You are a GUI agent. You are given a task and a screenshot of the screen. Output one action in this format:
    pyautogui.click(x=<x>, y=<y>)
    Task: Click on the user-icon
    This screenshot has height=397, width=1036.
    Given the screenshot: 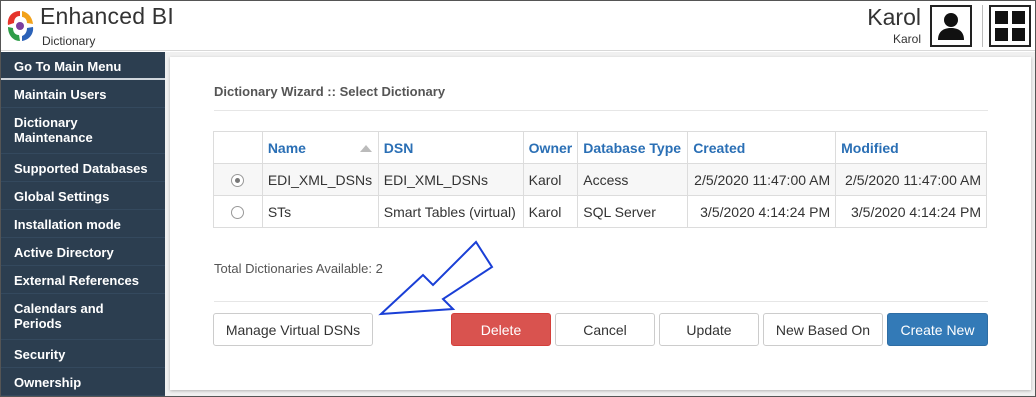 What is the action you would take?
    pyautogui.click(x=951, y=26)
    